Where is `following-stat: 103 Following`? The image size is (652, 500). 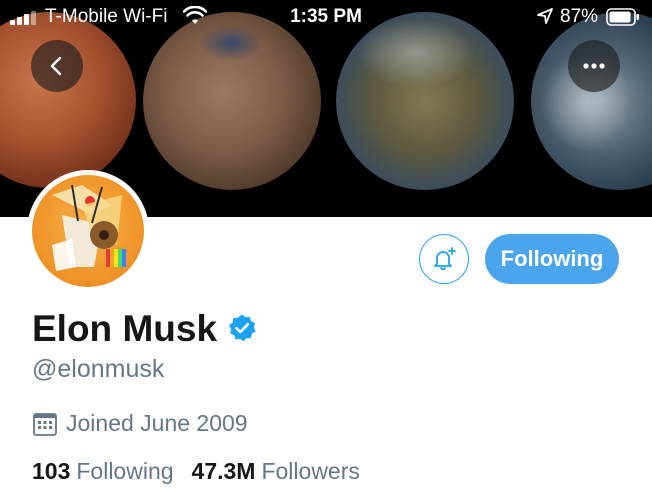 following-stat: 103 Following is located at coordinates (103, 471).